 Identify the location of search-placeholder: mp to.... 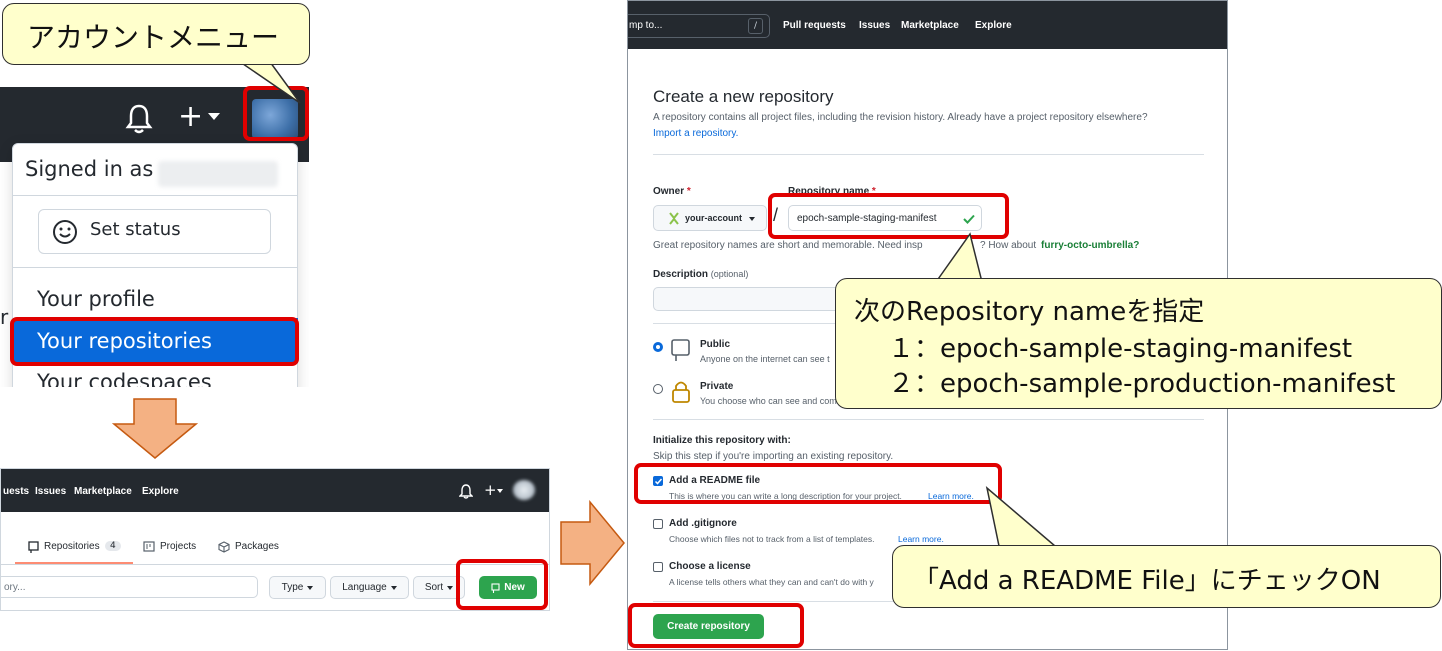
(646, 25).